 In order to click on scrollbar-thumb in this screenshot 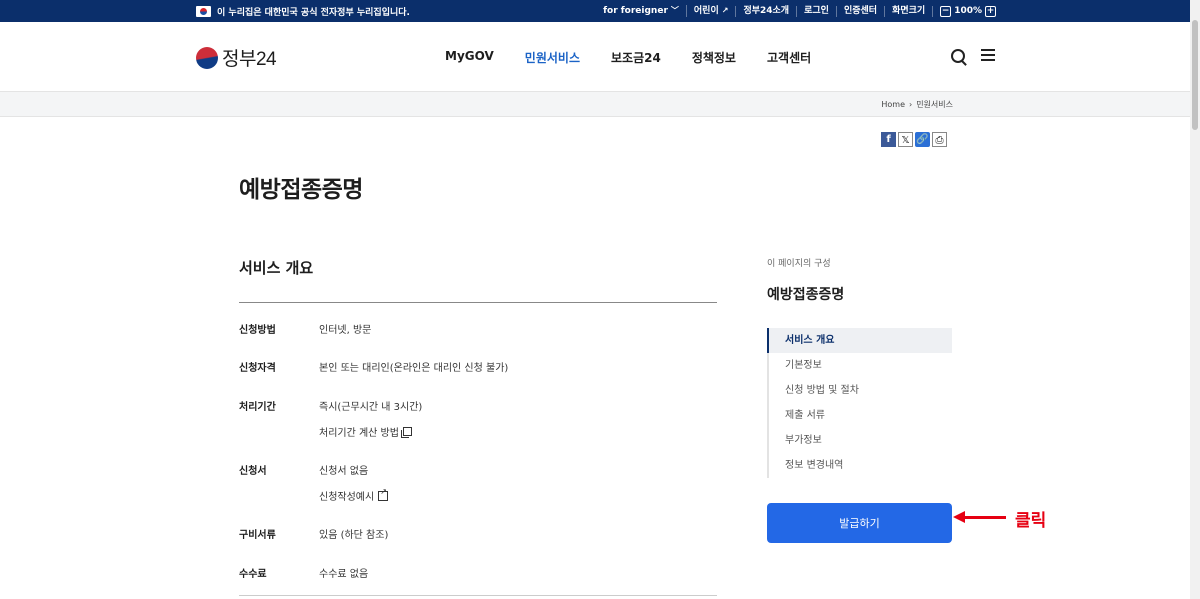, I will do `click(1195, 75)`.